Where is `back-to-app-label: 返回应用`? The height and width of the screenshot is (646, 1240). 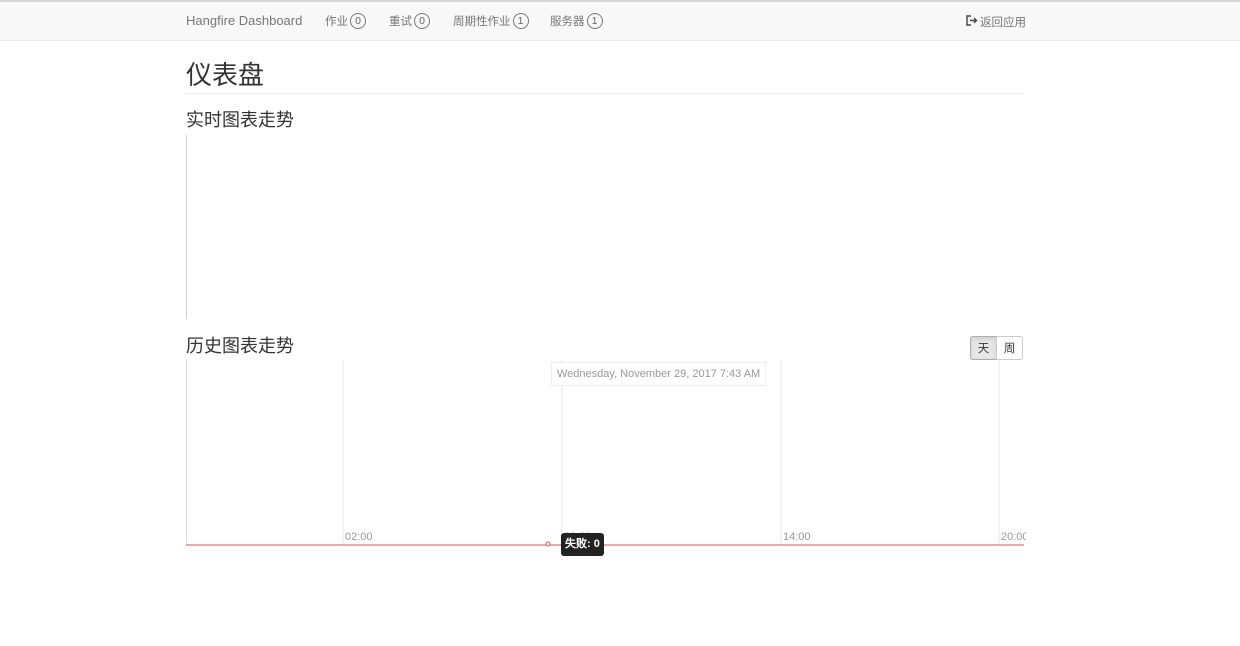
back-to-app-label: 返回应用 is located at coordinates (1003, 23).